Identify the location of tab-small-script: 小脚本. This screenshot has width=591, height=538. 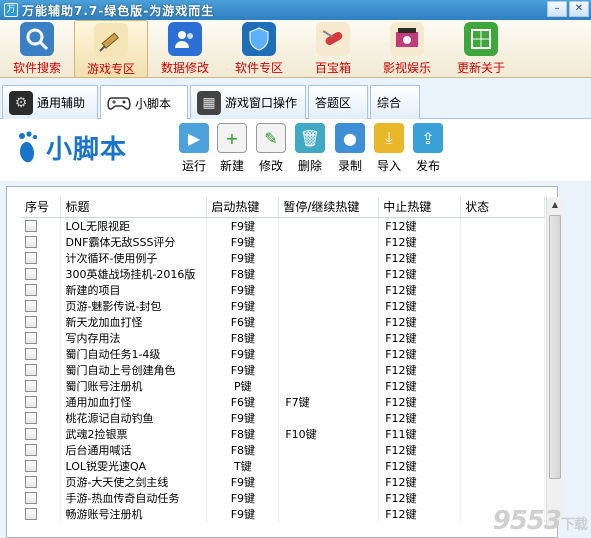
(144, 102).